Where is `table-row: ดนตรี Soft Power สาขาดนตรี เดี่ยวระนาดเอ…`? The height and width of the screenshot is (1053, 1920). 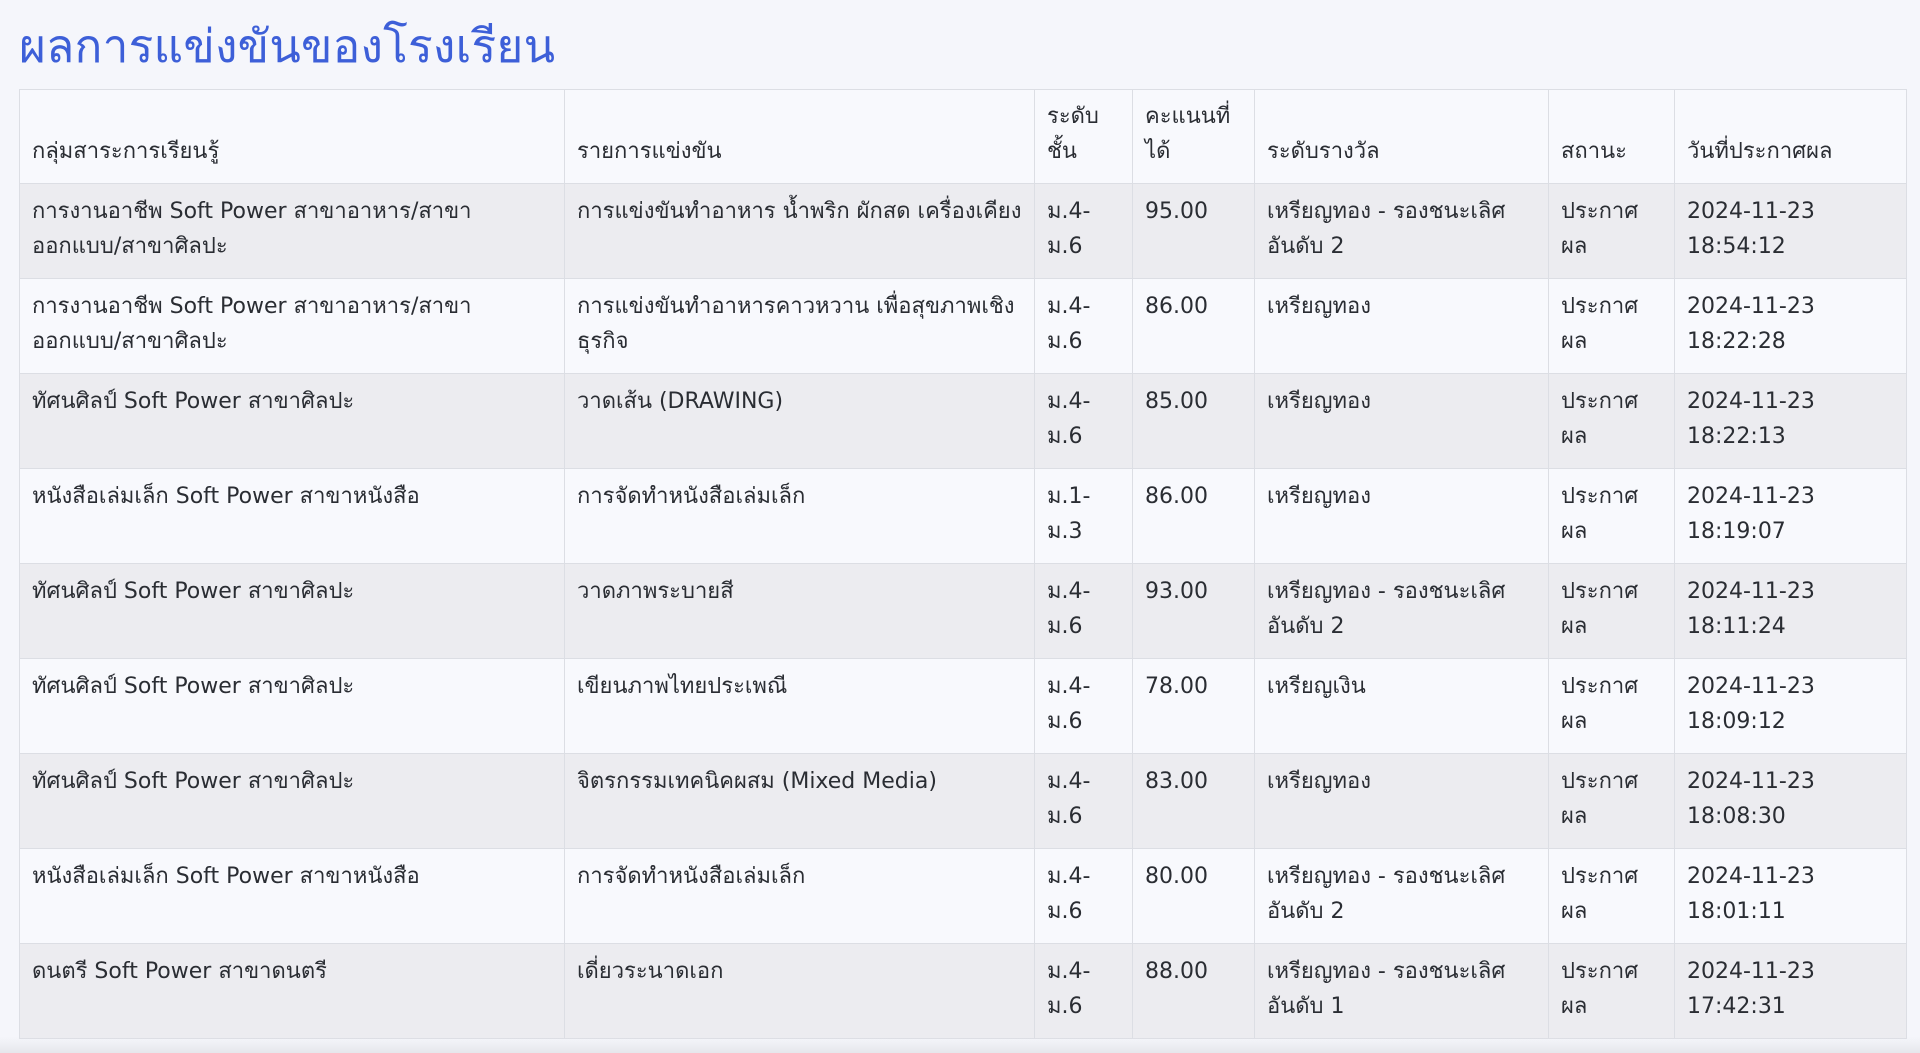 table-row: ดนตรี Soft Power สาขาดนตรี เดี่ยวระนาดเอ… is located at coordinates (963, 991).